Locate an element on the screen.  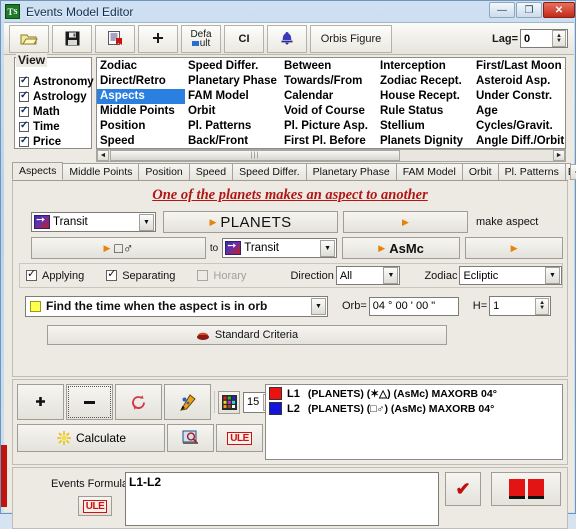
color-swatch-l1 is located at coordinates (275, 393).